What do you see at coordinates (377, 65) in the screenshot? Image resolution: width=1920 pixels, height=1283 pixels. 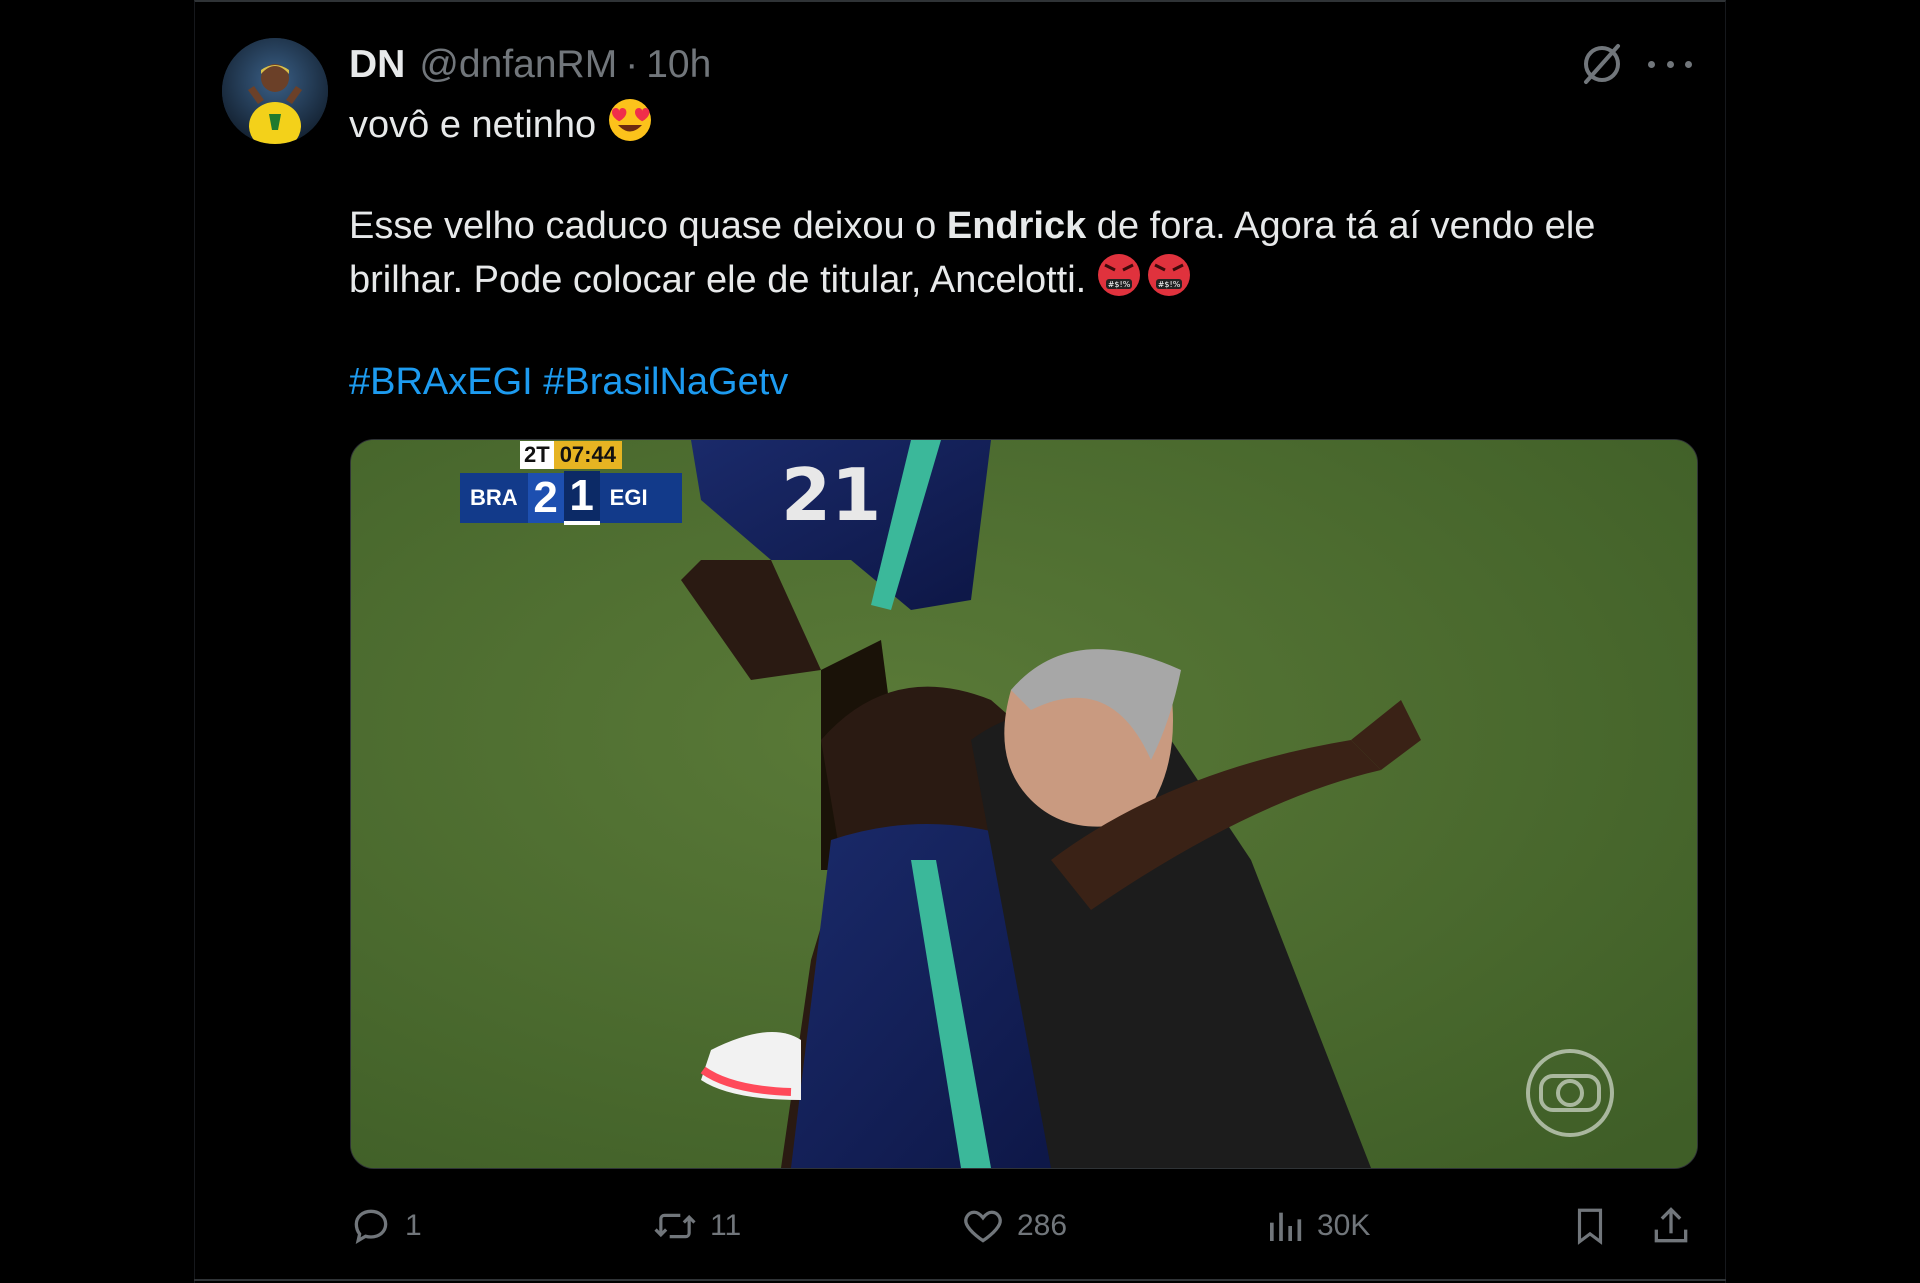 I see `author-name: DN` at bounding box center [377, 65].